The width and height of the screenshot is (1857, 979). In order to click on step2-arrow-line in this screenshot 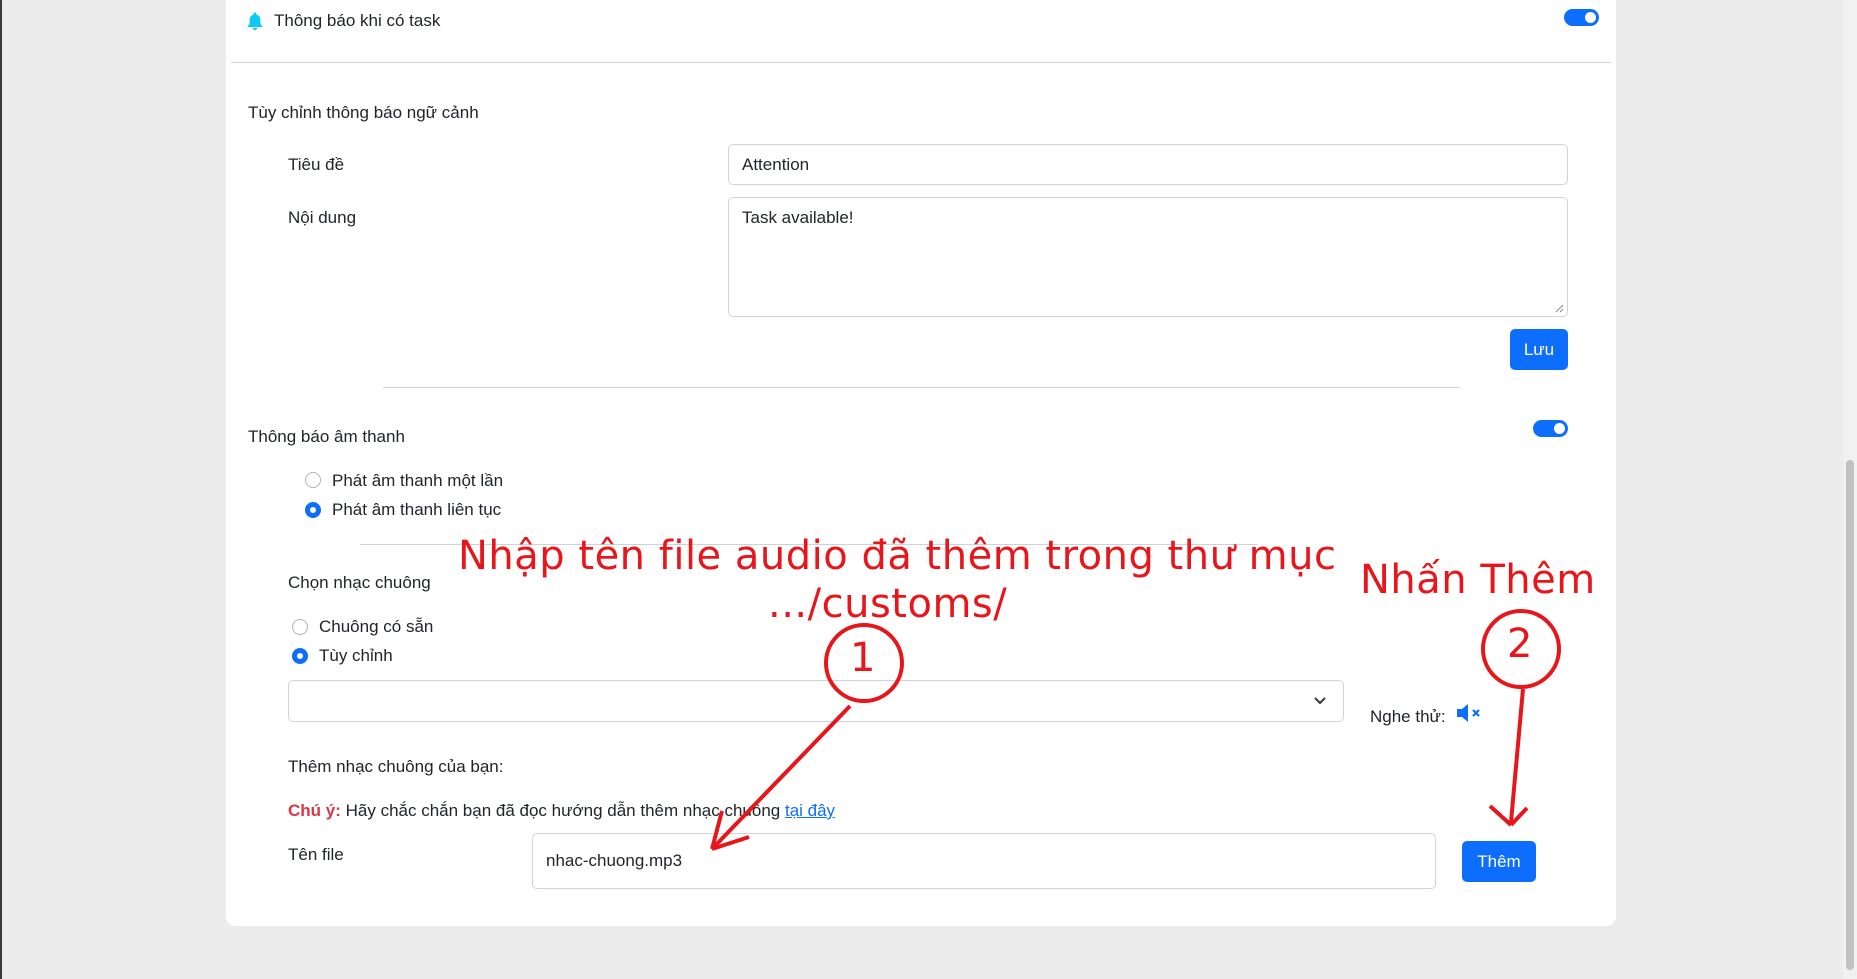, I will do `click(1517, 755)`.